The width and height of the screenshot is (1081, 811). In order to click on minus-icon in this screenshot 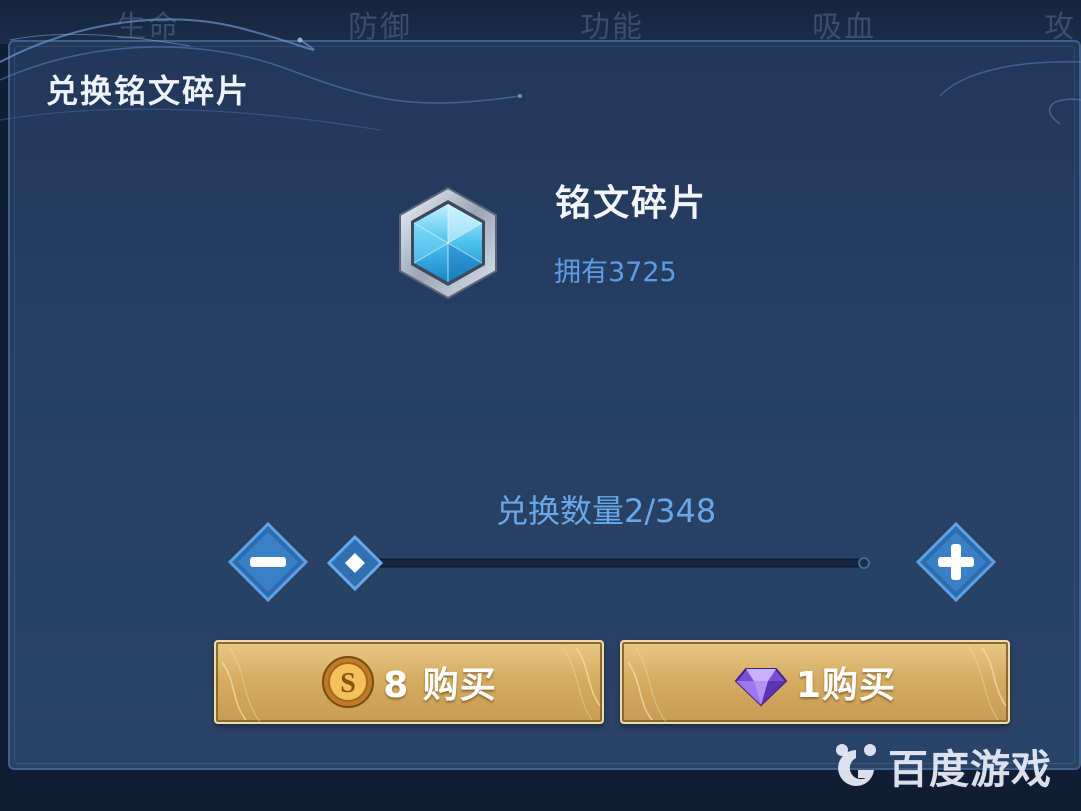, I will do `click(268, 562)`.